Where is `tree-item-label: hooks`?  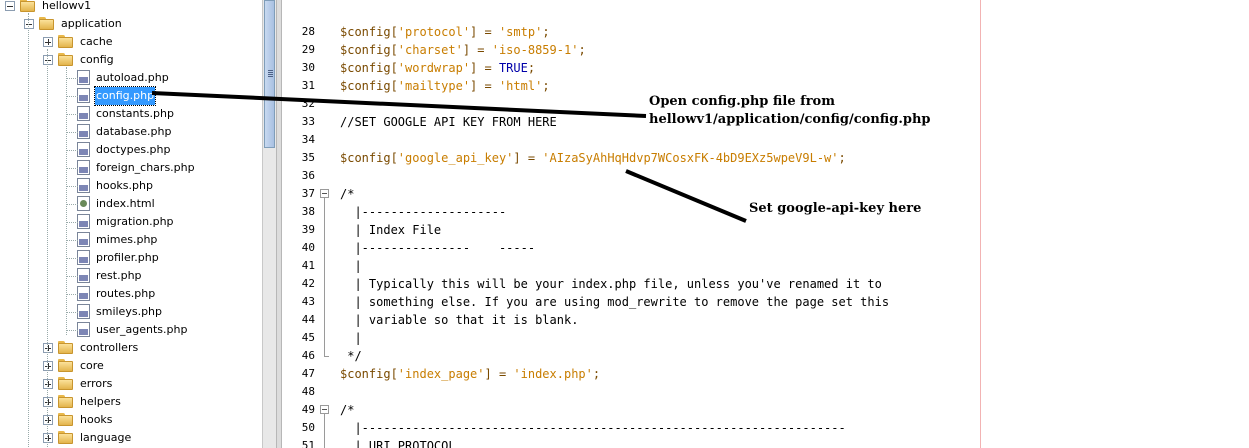 tree-item-label: hooks is located at coordinates (96, 419).